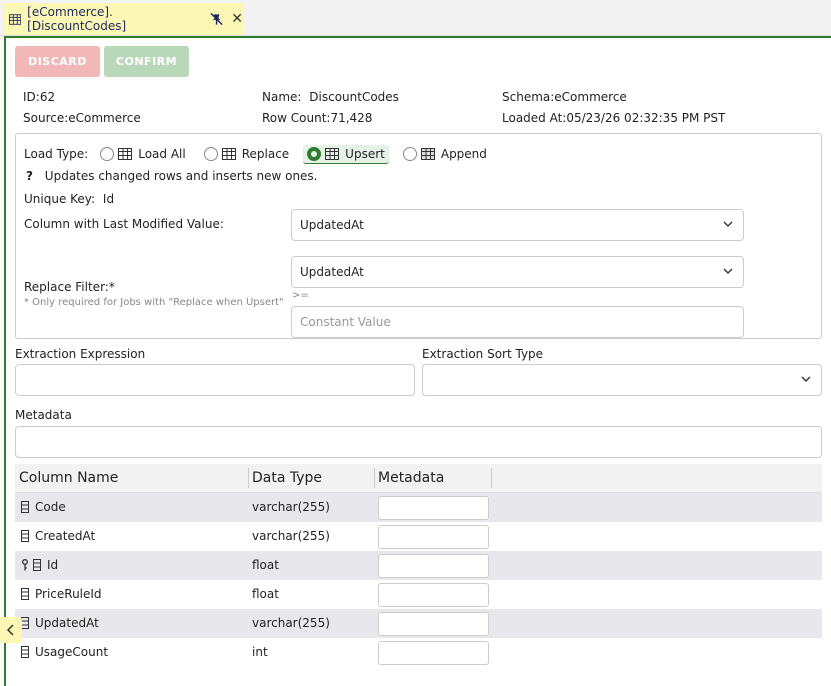  I want to click on data-type: int, so click(260, 652).